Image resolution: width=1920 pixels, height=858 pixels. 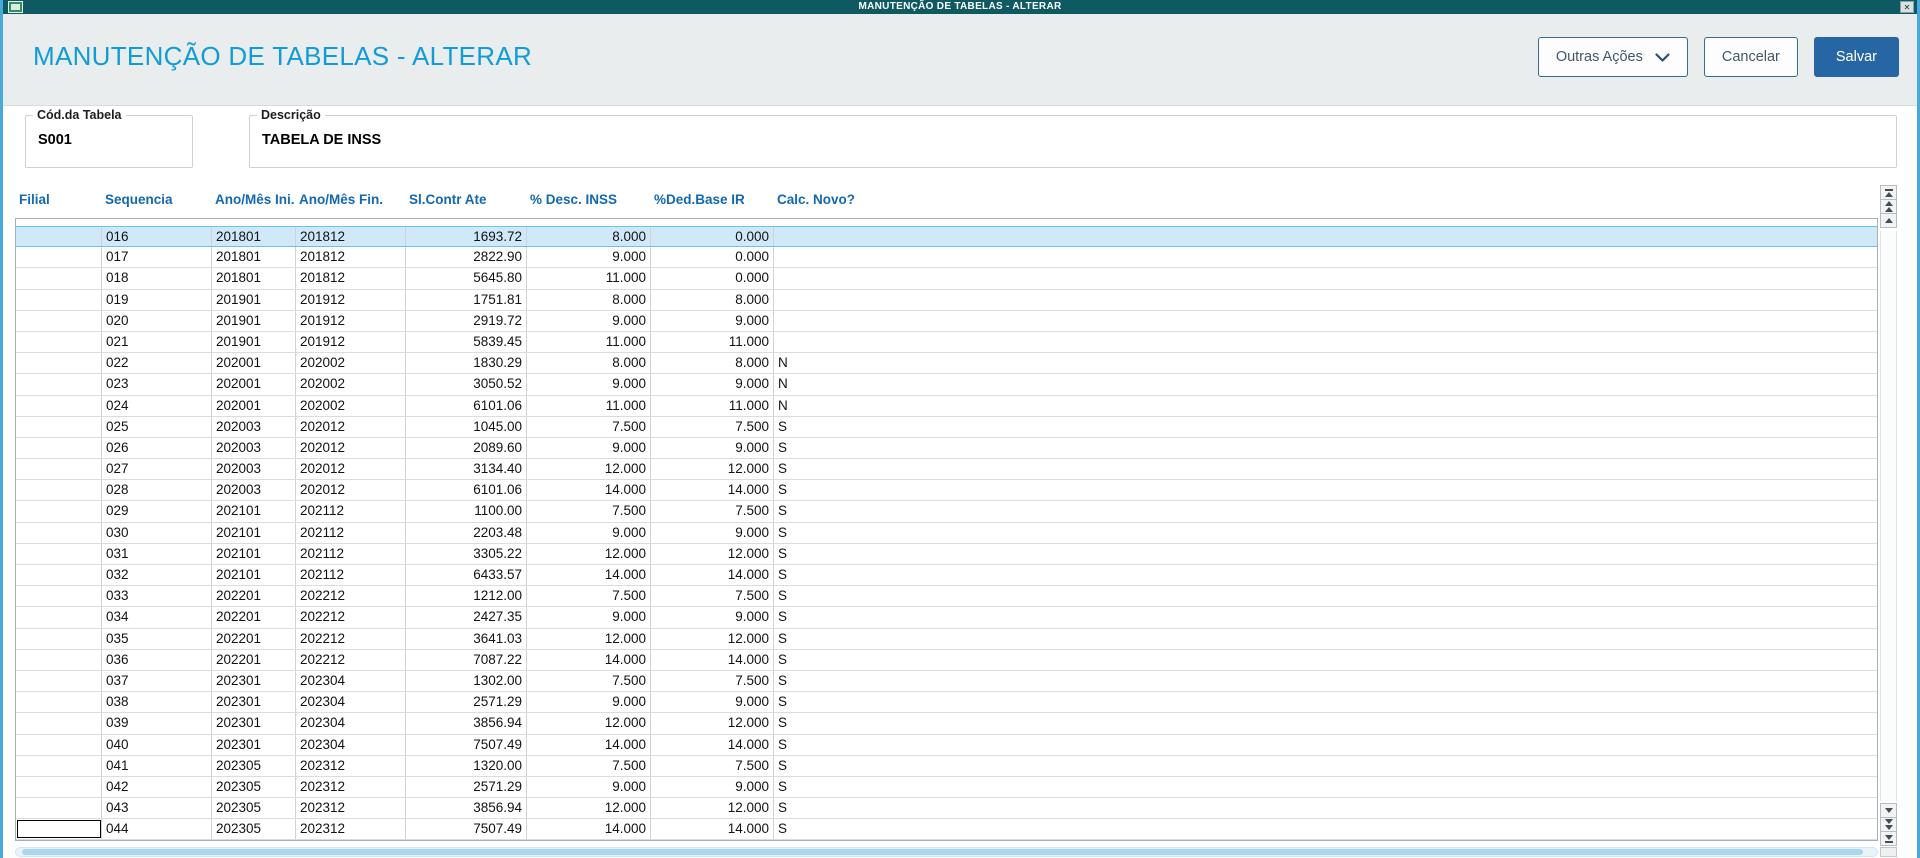 I want to click on grid-cell-sl-contr-ate: 1212.00, so click(x=466, y=596).